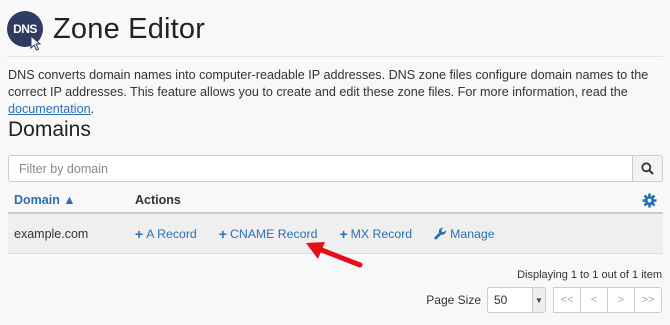 The image size is (670, 325). Describe the element at coordinates (171, 233) in the screenshot. I see `a-record-label: A Record` at that location.